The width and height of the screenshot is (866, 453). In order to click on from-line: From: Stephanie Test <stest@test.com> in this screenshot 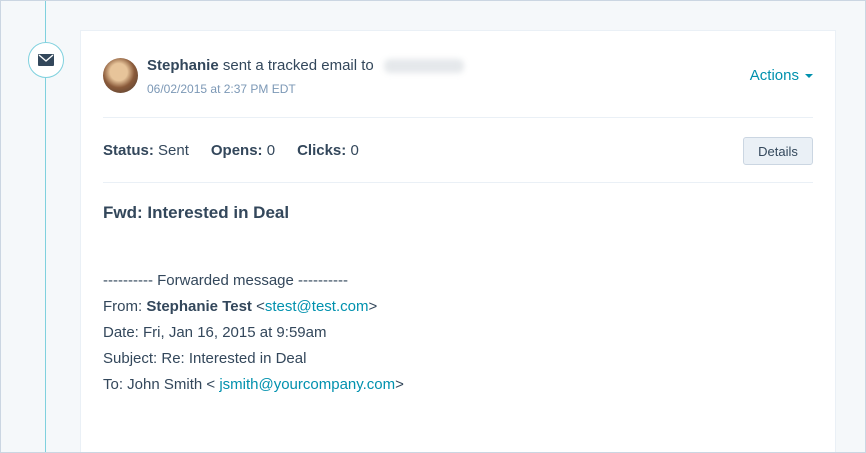, I will do `click(253, 307)`.